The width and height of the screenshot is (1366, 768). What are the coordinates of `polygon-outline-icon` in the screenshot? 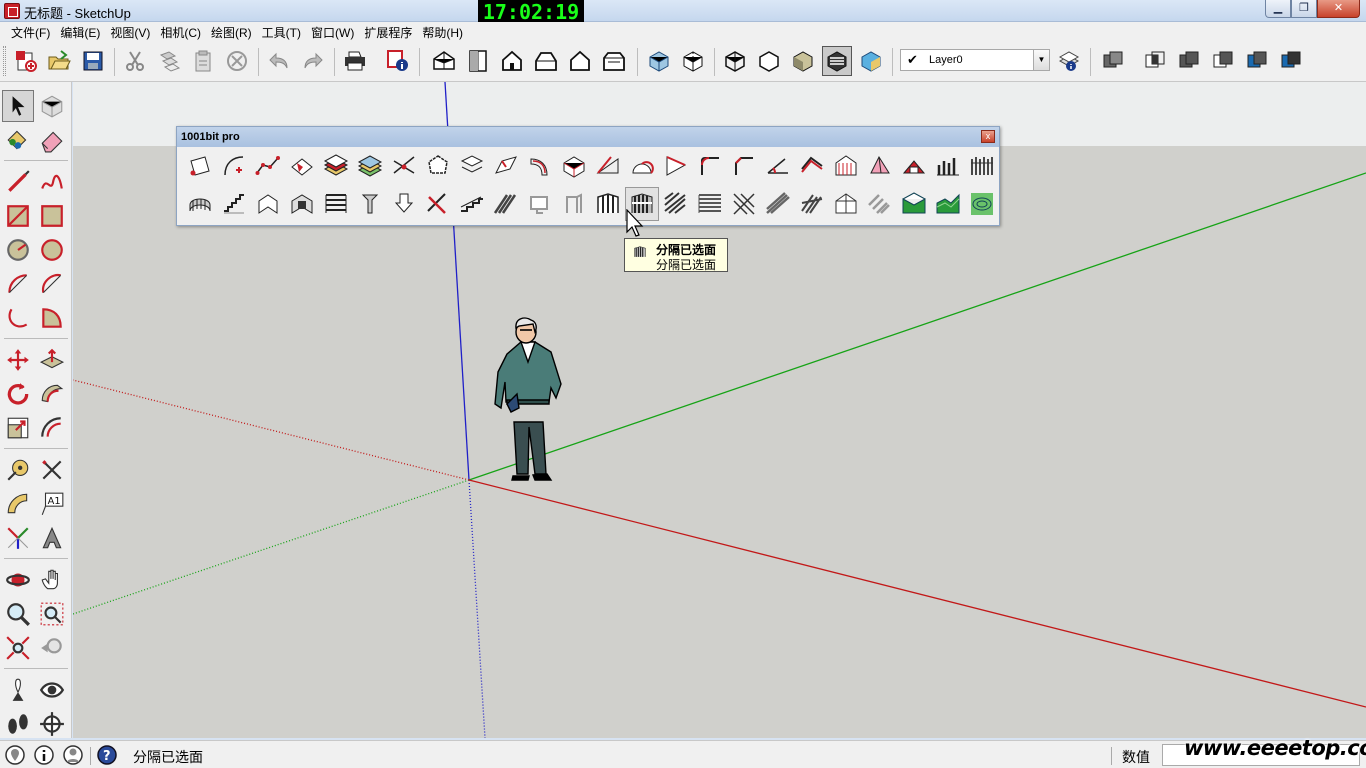 It's located at (438, 166).